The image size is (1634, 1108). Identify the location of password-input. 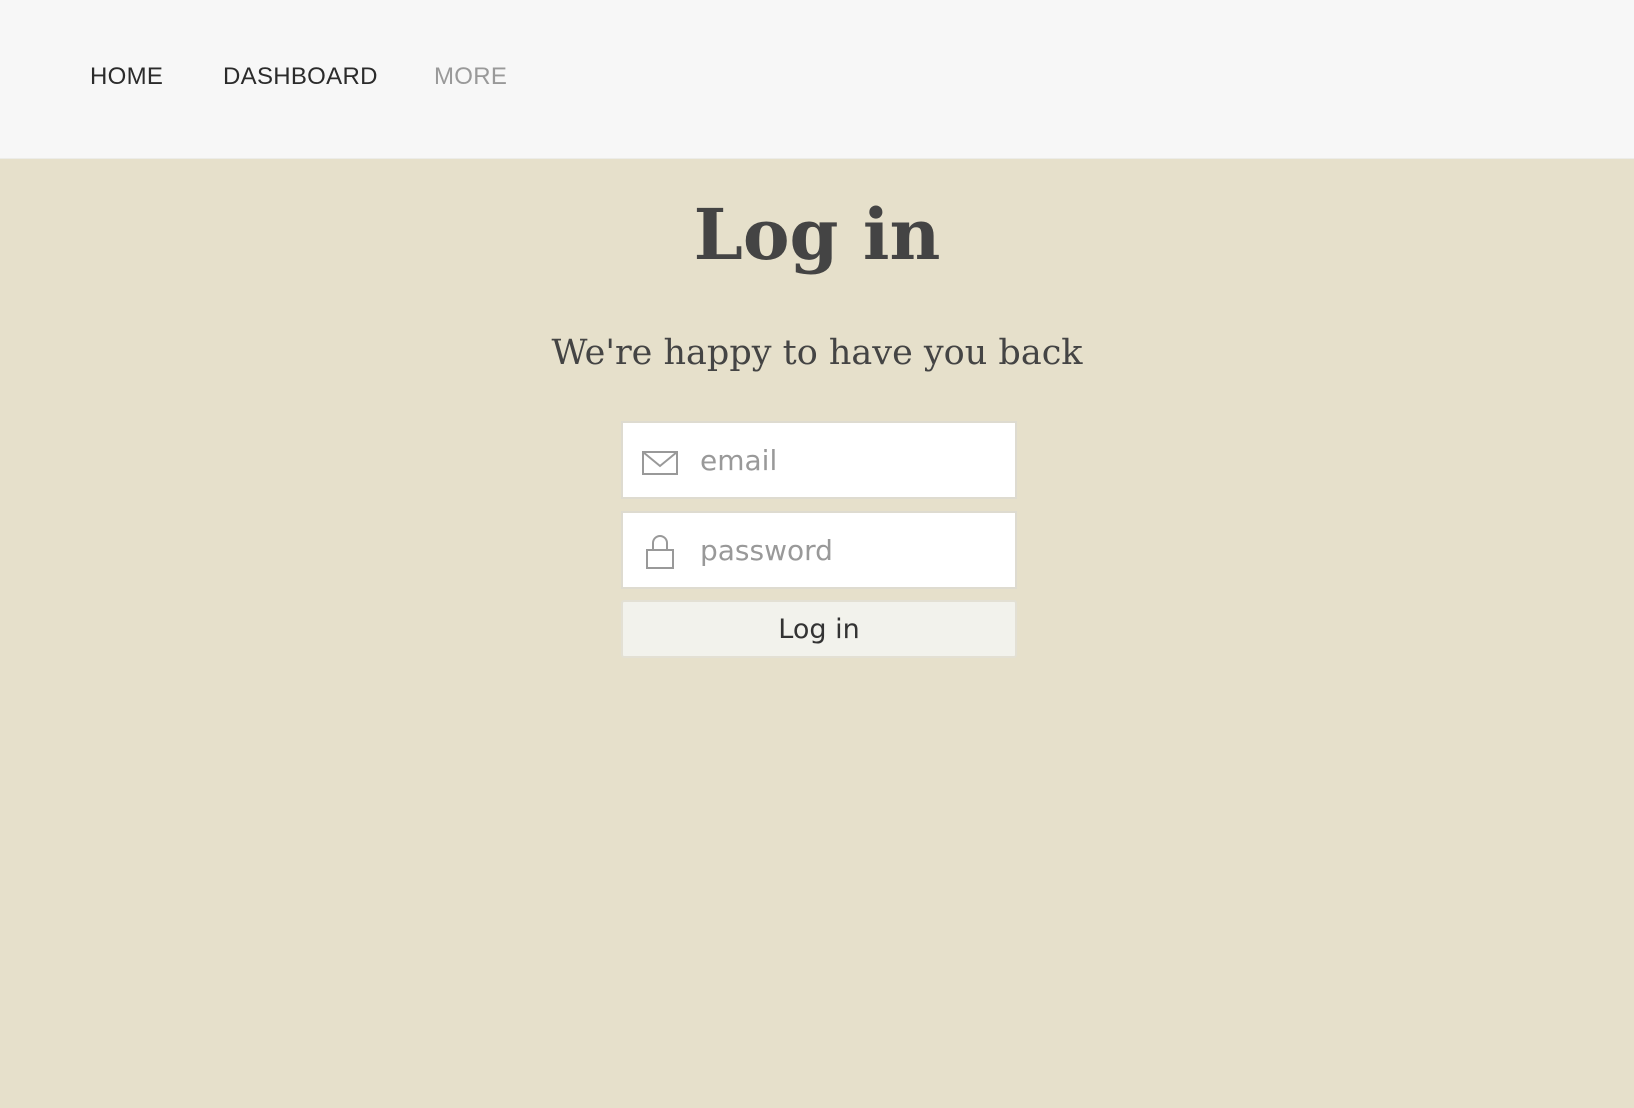
(852, 550).